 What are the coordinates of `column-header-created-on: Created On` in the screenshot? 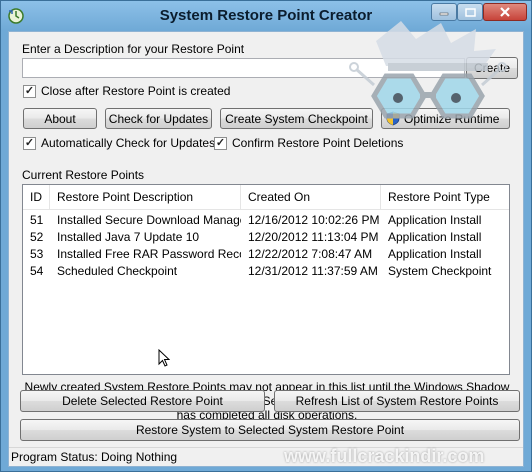 It's located at (311, 197).